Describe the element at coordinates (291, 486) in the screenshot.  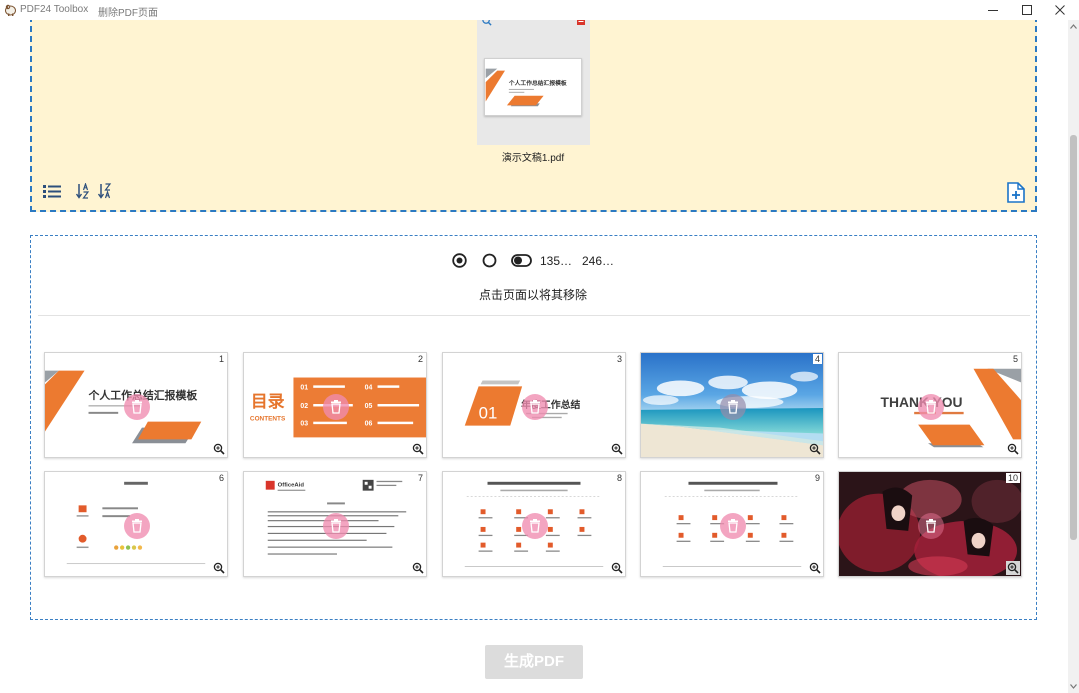
I see `logo-text: OfficeAid` at that location.